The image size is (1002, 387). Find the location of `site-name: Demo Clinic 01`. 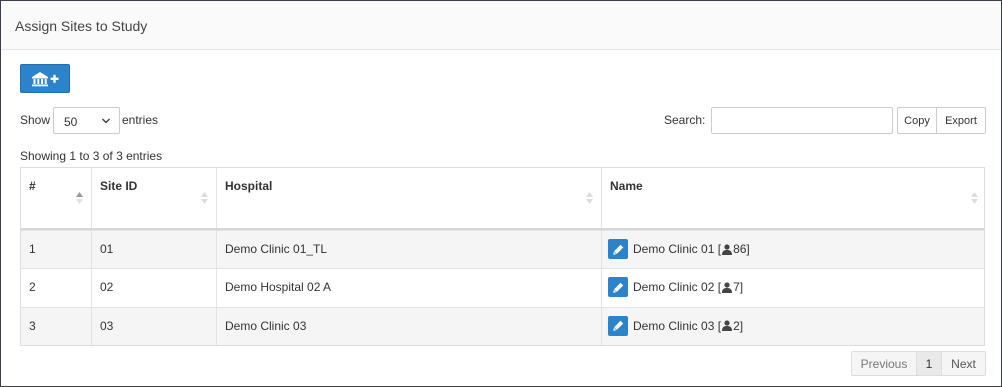

site-name: Demo Clinic 01 is located at coordinates (674, 249).